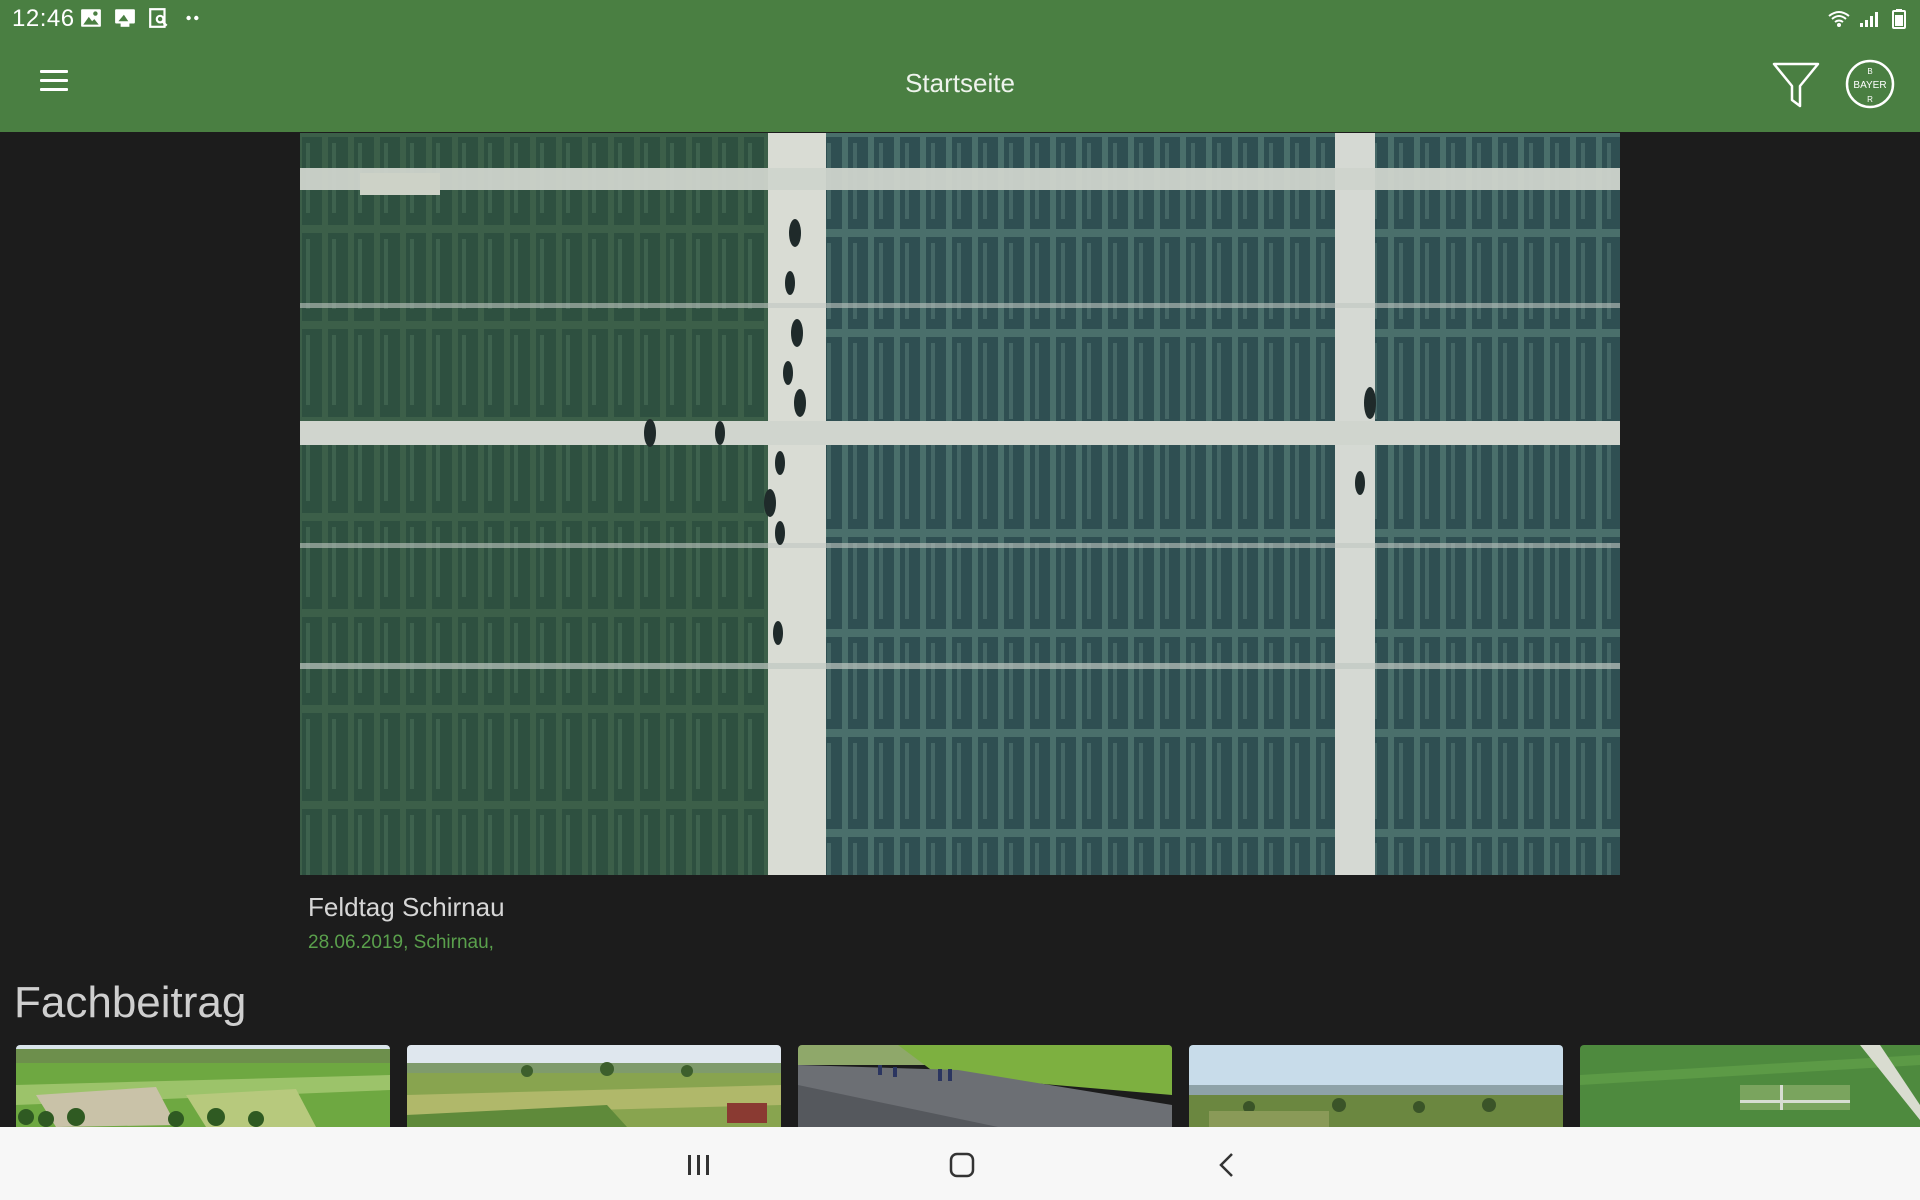 Image resolution: width=1920 pixels, height=1200 pixels. Describe the element at coordinates (960, 18) in the screenshot. I see `status-bar: 12:46` at that location.